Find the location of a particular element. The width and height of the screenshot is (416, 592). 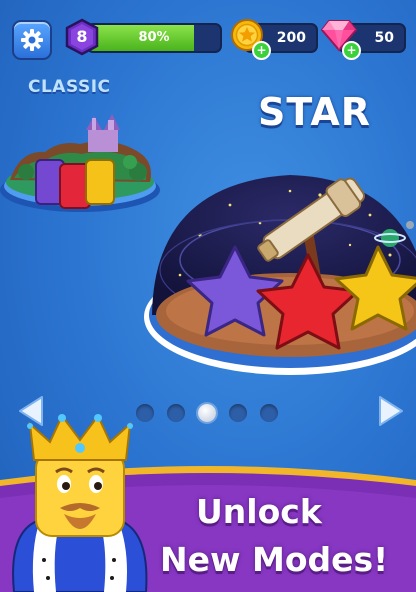

classic-mode-label: CLASSIC is located at coordinates (69, 87).